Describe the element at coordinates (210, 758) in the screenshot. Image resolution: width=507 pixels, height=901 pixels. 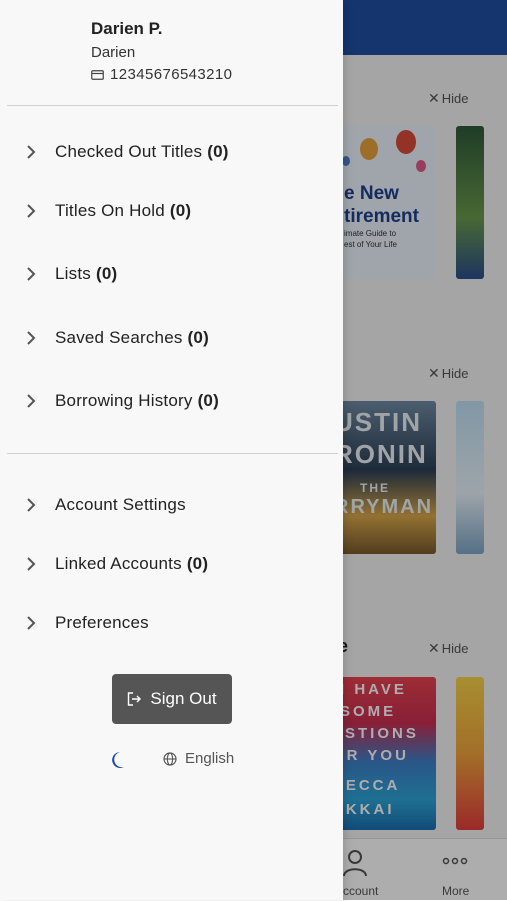
I see `language-label: English` at that location.